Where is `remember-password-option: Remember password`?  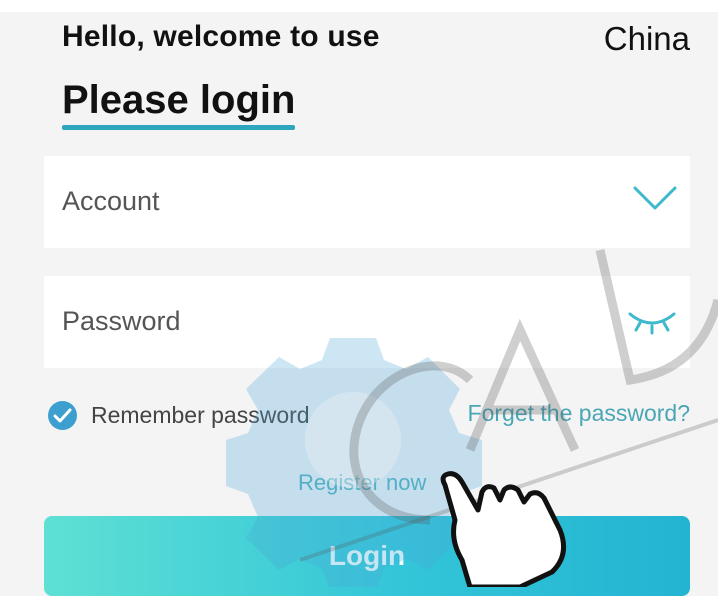
remember-password-option: Remember password is located at coordinates (179, 415).